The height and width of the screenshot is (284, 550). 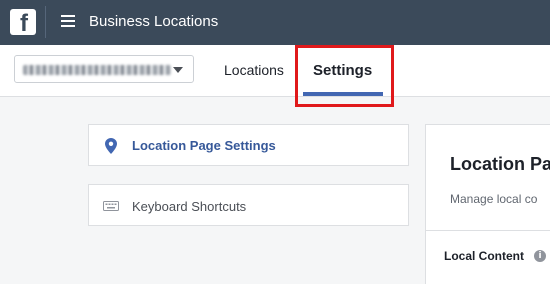 What do you see at coordinates (248, 205) in the screenshot?
I see `sidebar-item-keyboard-shortcuts: Keyboard Shortcuts` at bounding box center [248, 205].